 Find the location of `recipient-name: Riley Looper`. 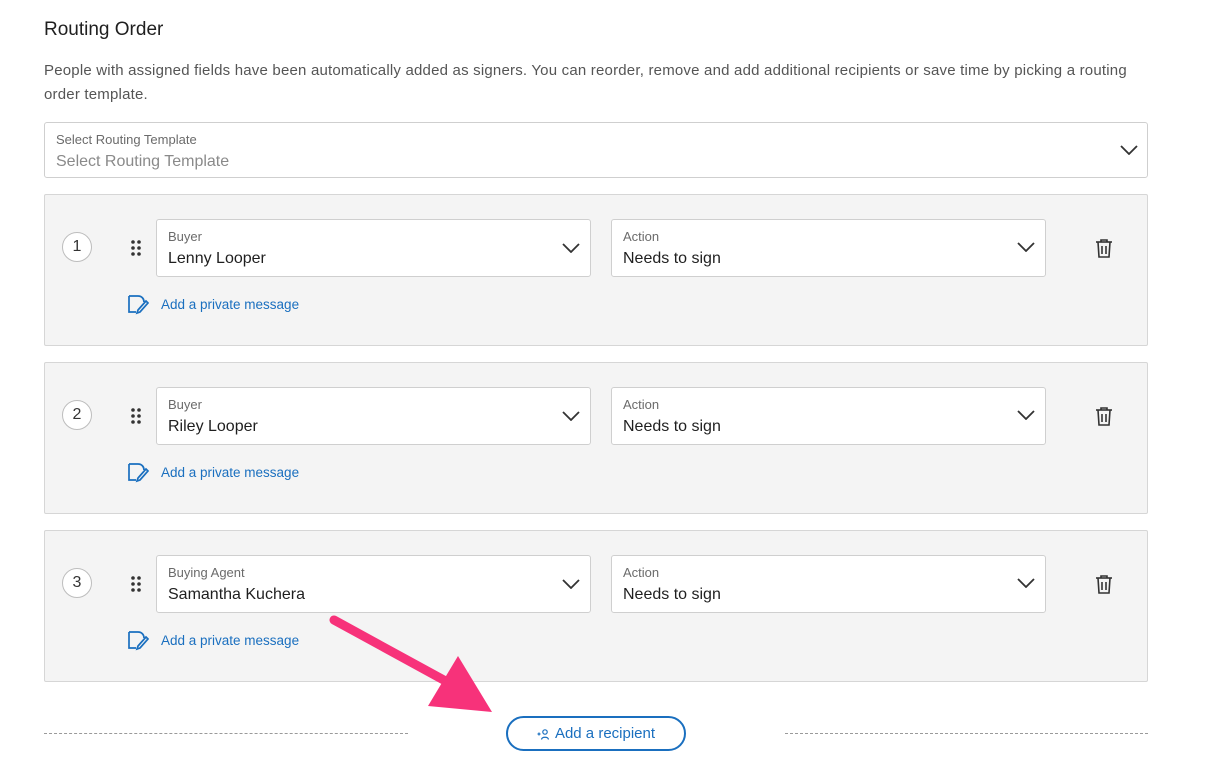

recipient-name: Riley Looper is located at coordinates (213, 426).